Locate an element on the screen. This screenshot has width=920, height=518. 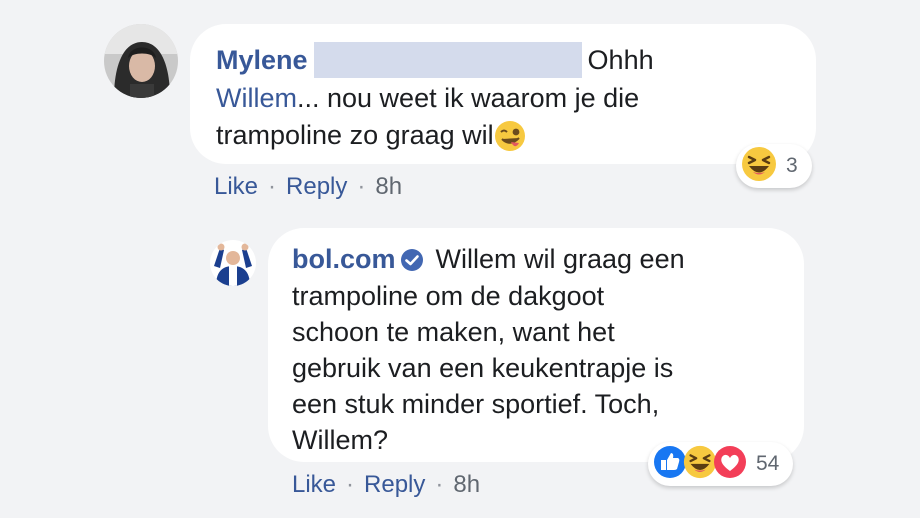
reply-line-1: bol.com Willem wil graag een is located at coordinates (488, 261).